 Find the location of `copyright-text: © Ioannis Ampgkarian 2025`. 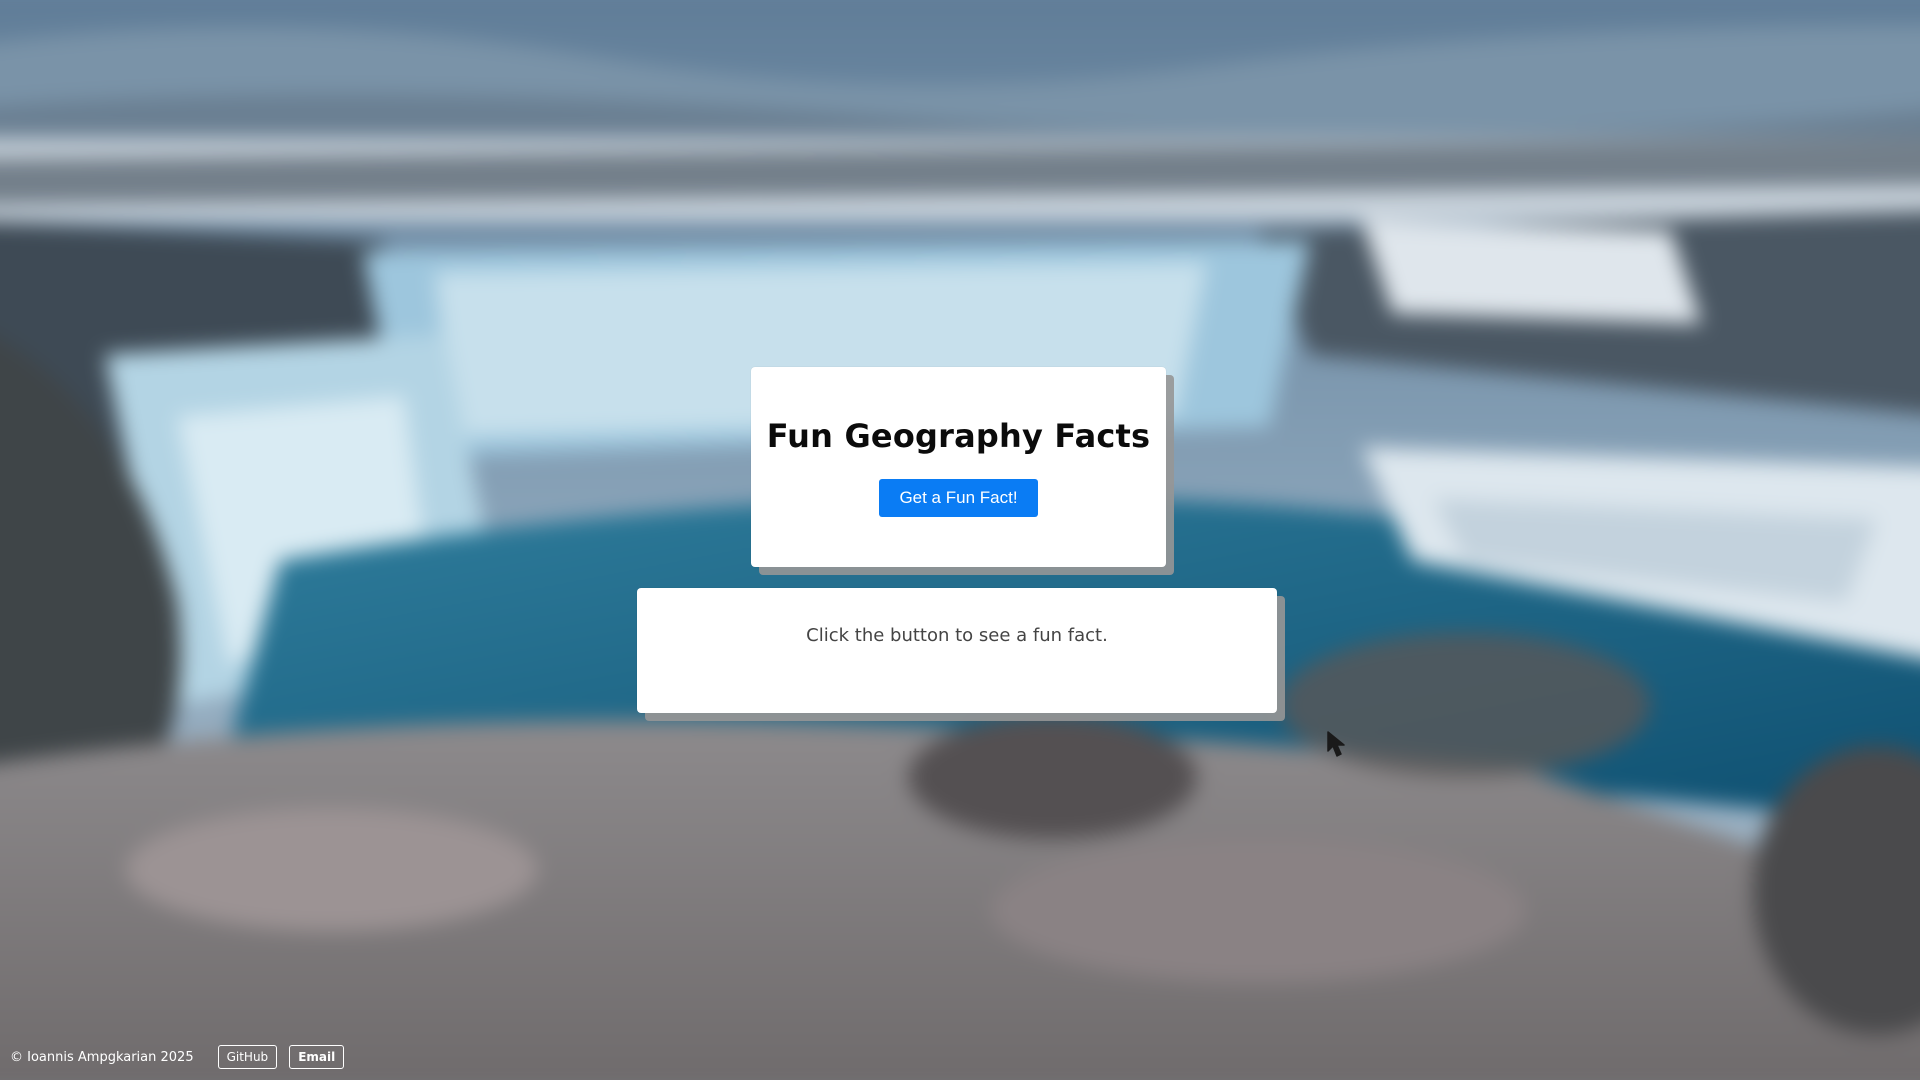

copyright-text: © Ioannis Ampgkarian 2025 is located at coordinates (102, 1057).